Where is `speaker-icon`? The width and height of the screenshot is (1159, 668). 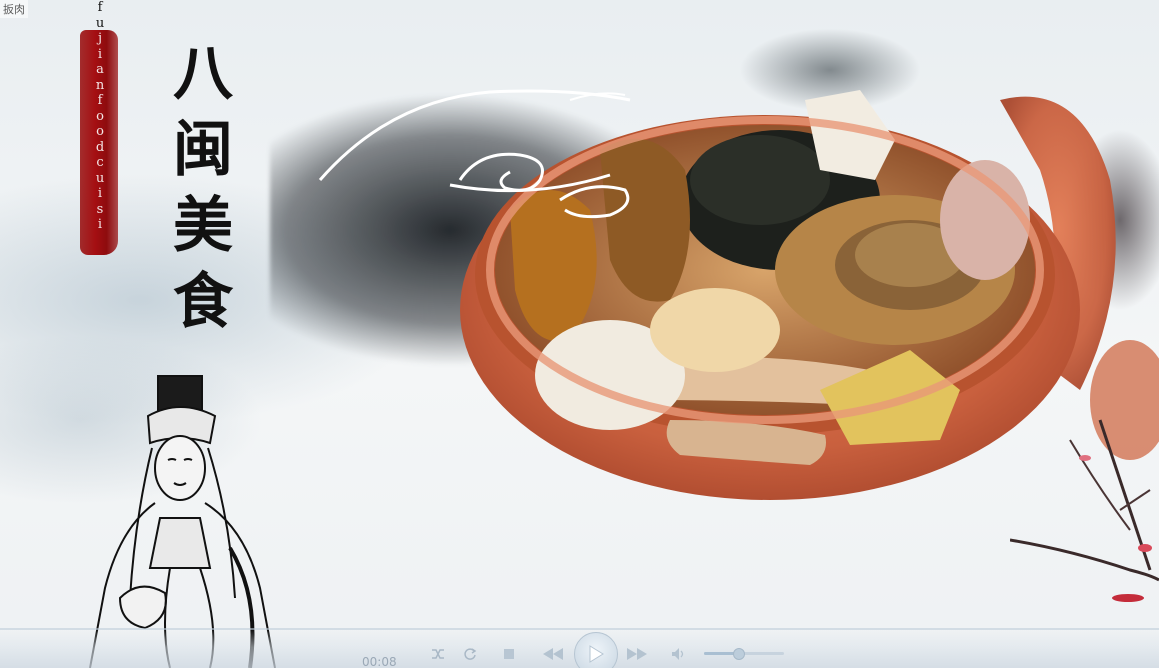 speaker-icon is located at coordinates (679, 654).